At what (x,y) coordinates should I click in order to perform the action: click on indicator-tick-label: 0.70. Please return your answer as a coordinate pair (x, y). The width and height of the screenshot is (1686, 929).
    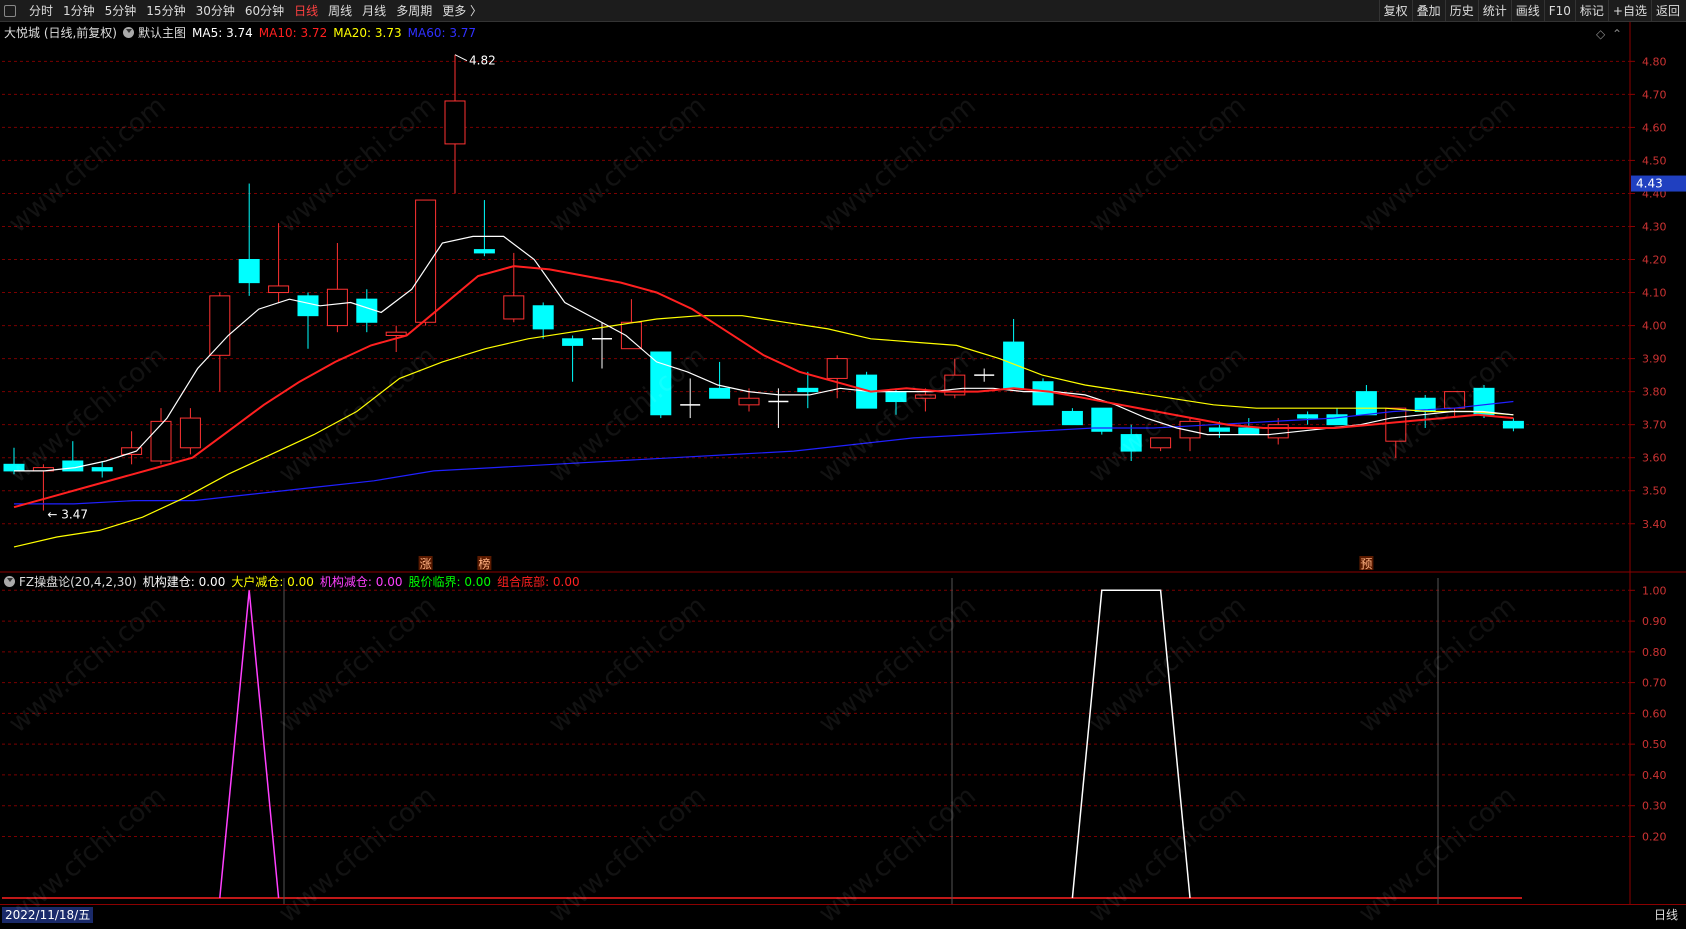
    Looking at the image, I should click on (1654, 683).